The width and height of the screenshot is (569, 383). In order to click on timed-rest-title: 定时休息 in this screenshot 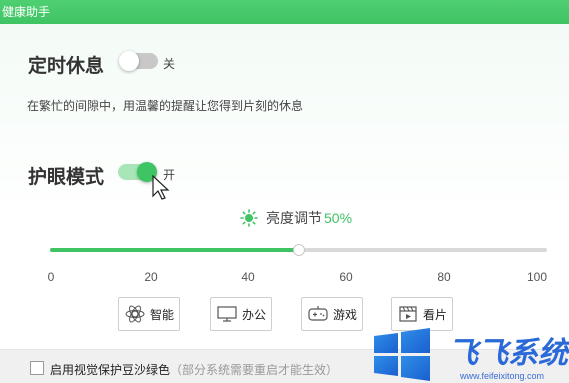, I will do `click(66, 66)`.